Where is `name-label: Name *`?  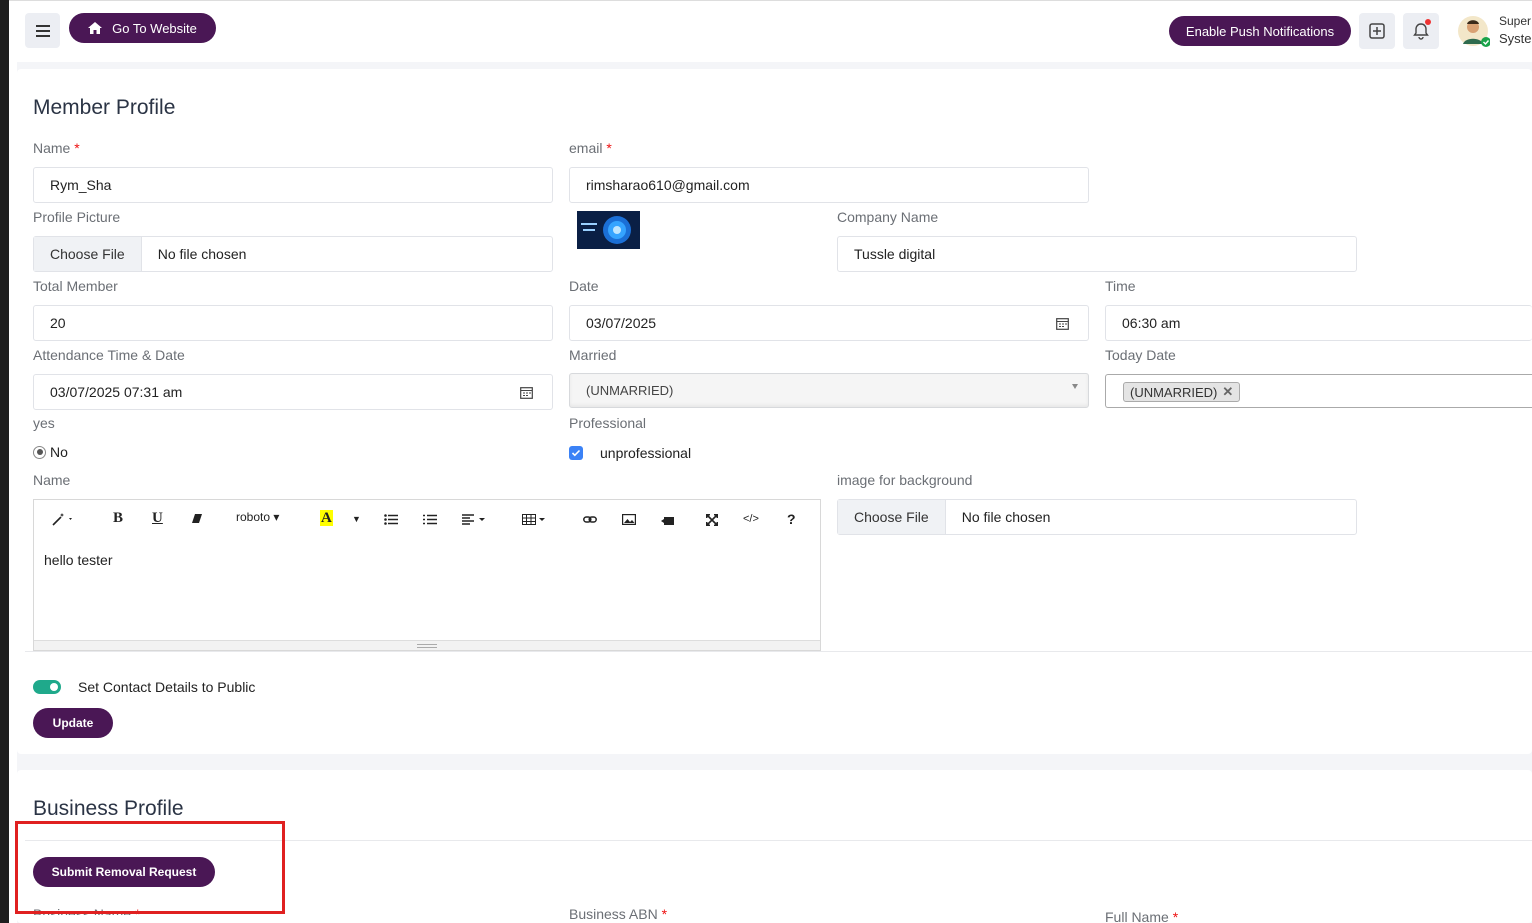 name-label: Name * is located at coordinates (56, 148).